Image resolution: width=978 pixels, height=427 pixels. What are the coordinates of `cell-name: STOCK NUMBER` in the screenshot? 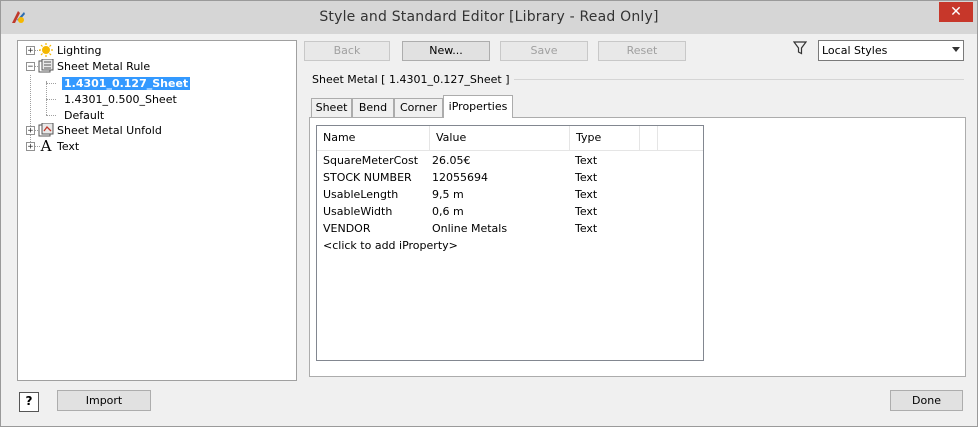 It's located at (364, 177).